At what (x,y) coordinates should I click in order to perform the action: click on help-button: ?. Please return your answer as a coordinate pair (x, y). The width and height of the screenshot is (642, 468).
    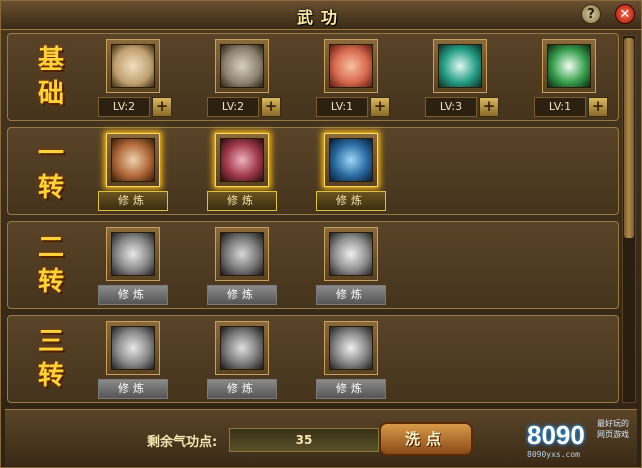
    Looking at the image, I should click on (591, 14).